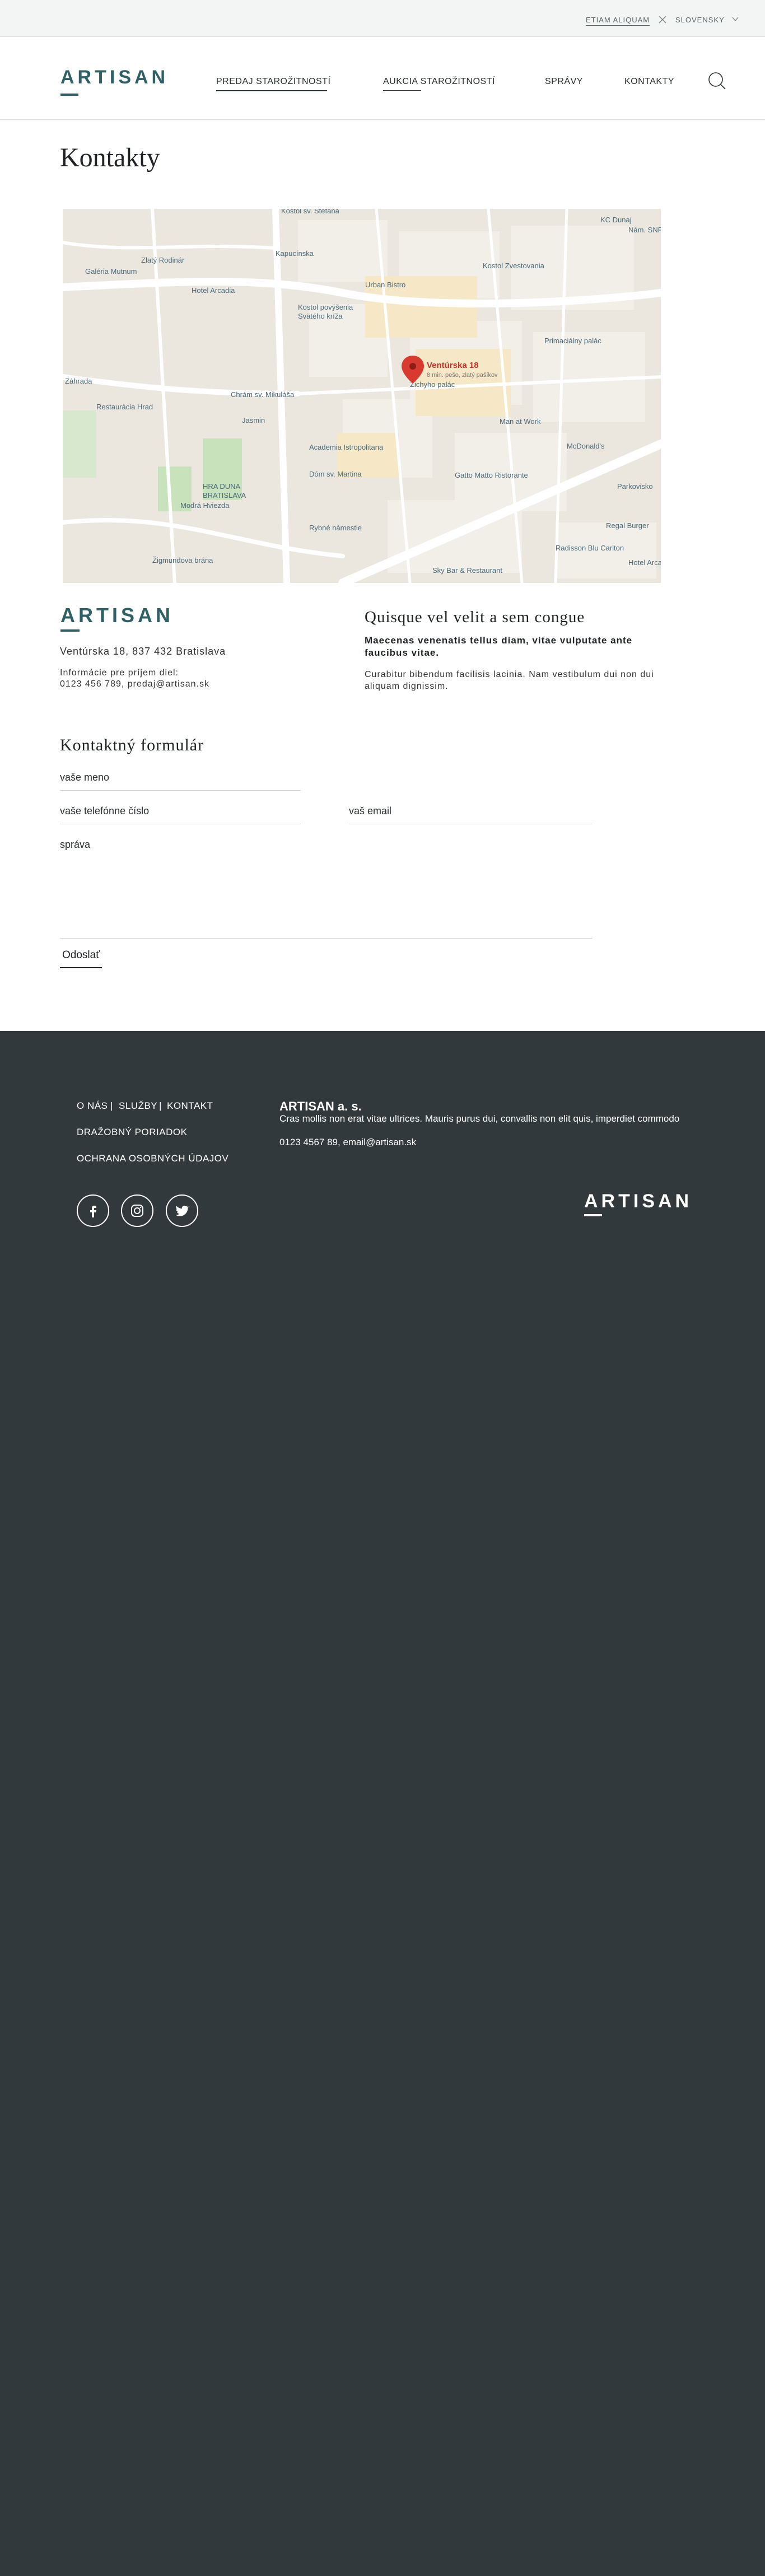 Image resolution: width=765 pixels, height=2576 pixels. Describe the element at coordinates (649, 82) in the screenshot. I see `nav-item-kontakty: KONTAKTY` at that location.